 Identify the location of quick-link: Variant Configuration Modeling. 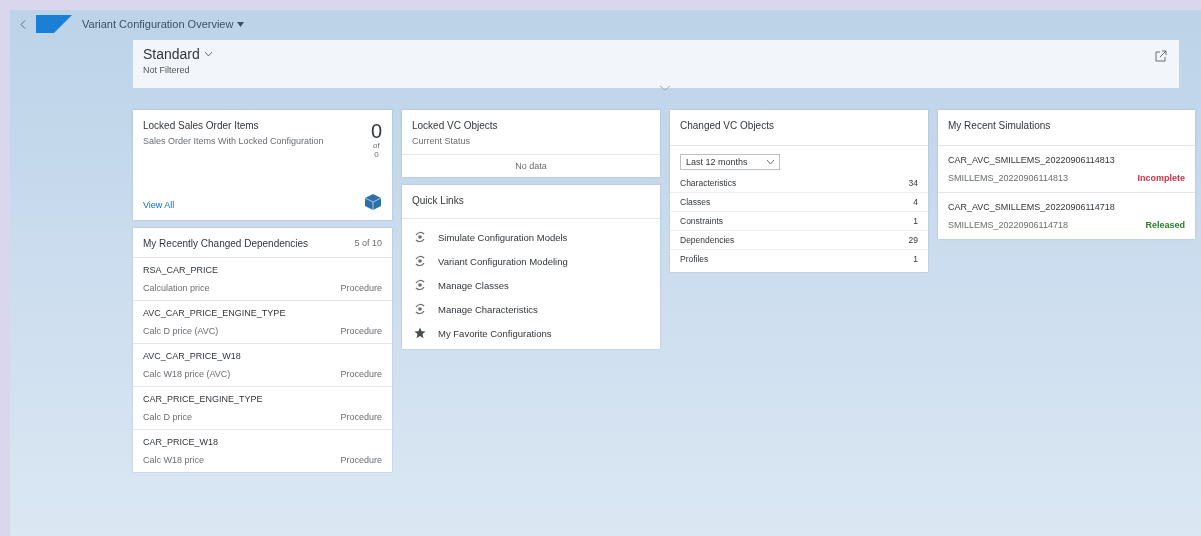
(503, 261).